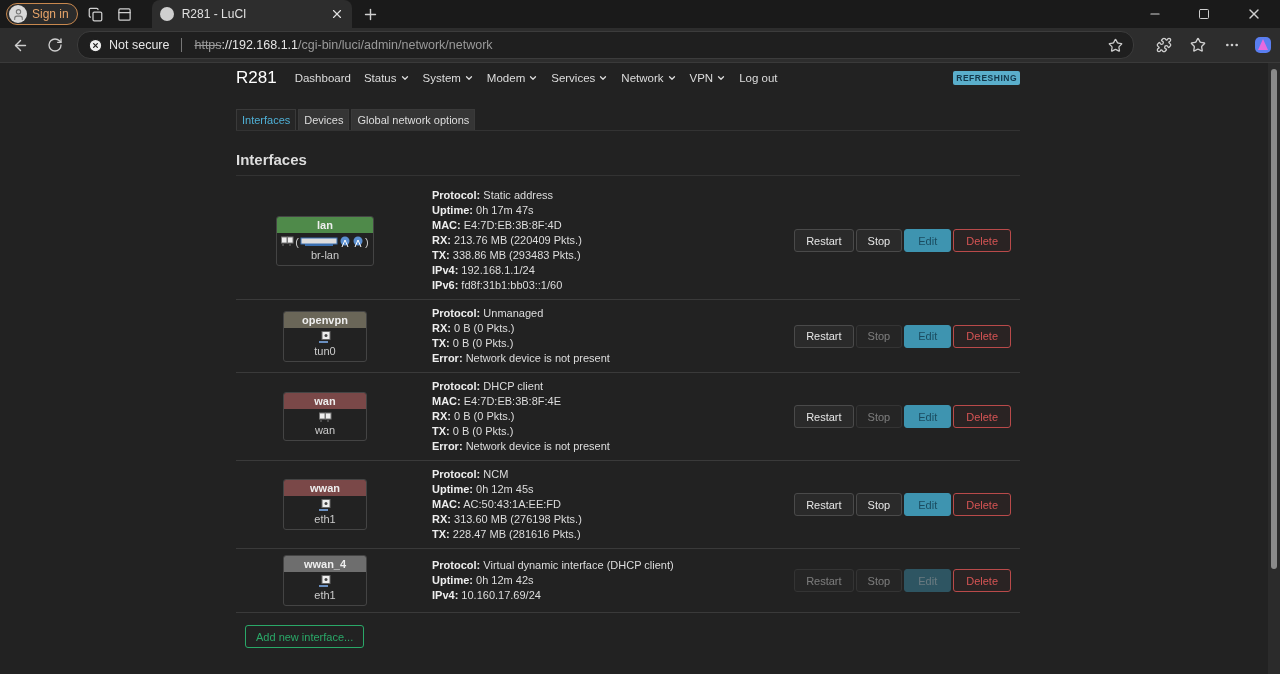 This screenshot has width=1280, height=674. Describe the element at coordinates (498, 285) in the screenshot. I see `status-line: IPv6: fd8f:31b1:bb03::1/60` at that location.